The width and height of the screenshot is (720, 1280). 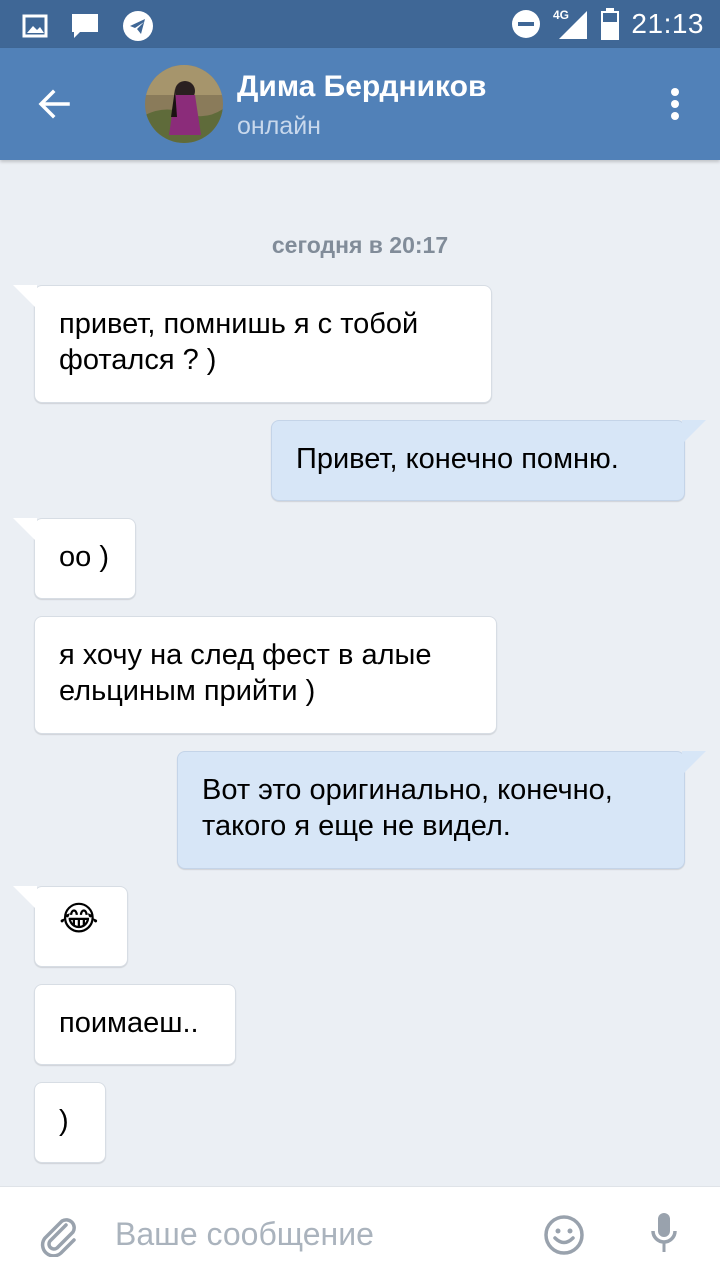 I want to click on battery-icon, so click(x=610, y=24).